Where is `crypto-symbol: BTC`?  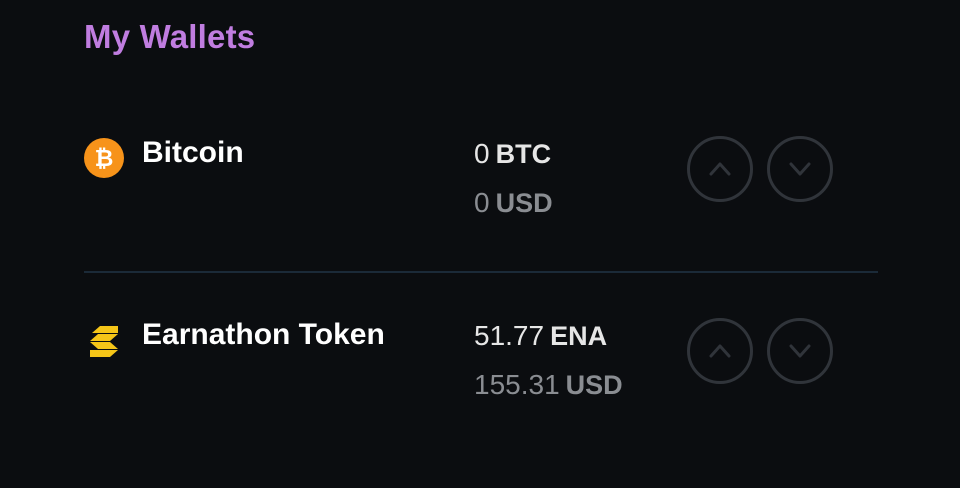 crypto-symbol: BTC is located at coordinates (523, 154).